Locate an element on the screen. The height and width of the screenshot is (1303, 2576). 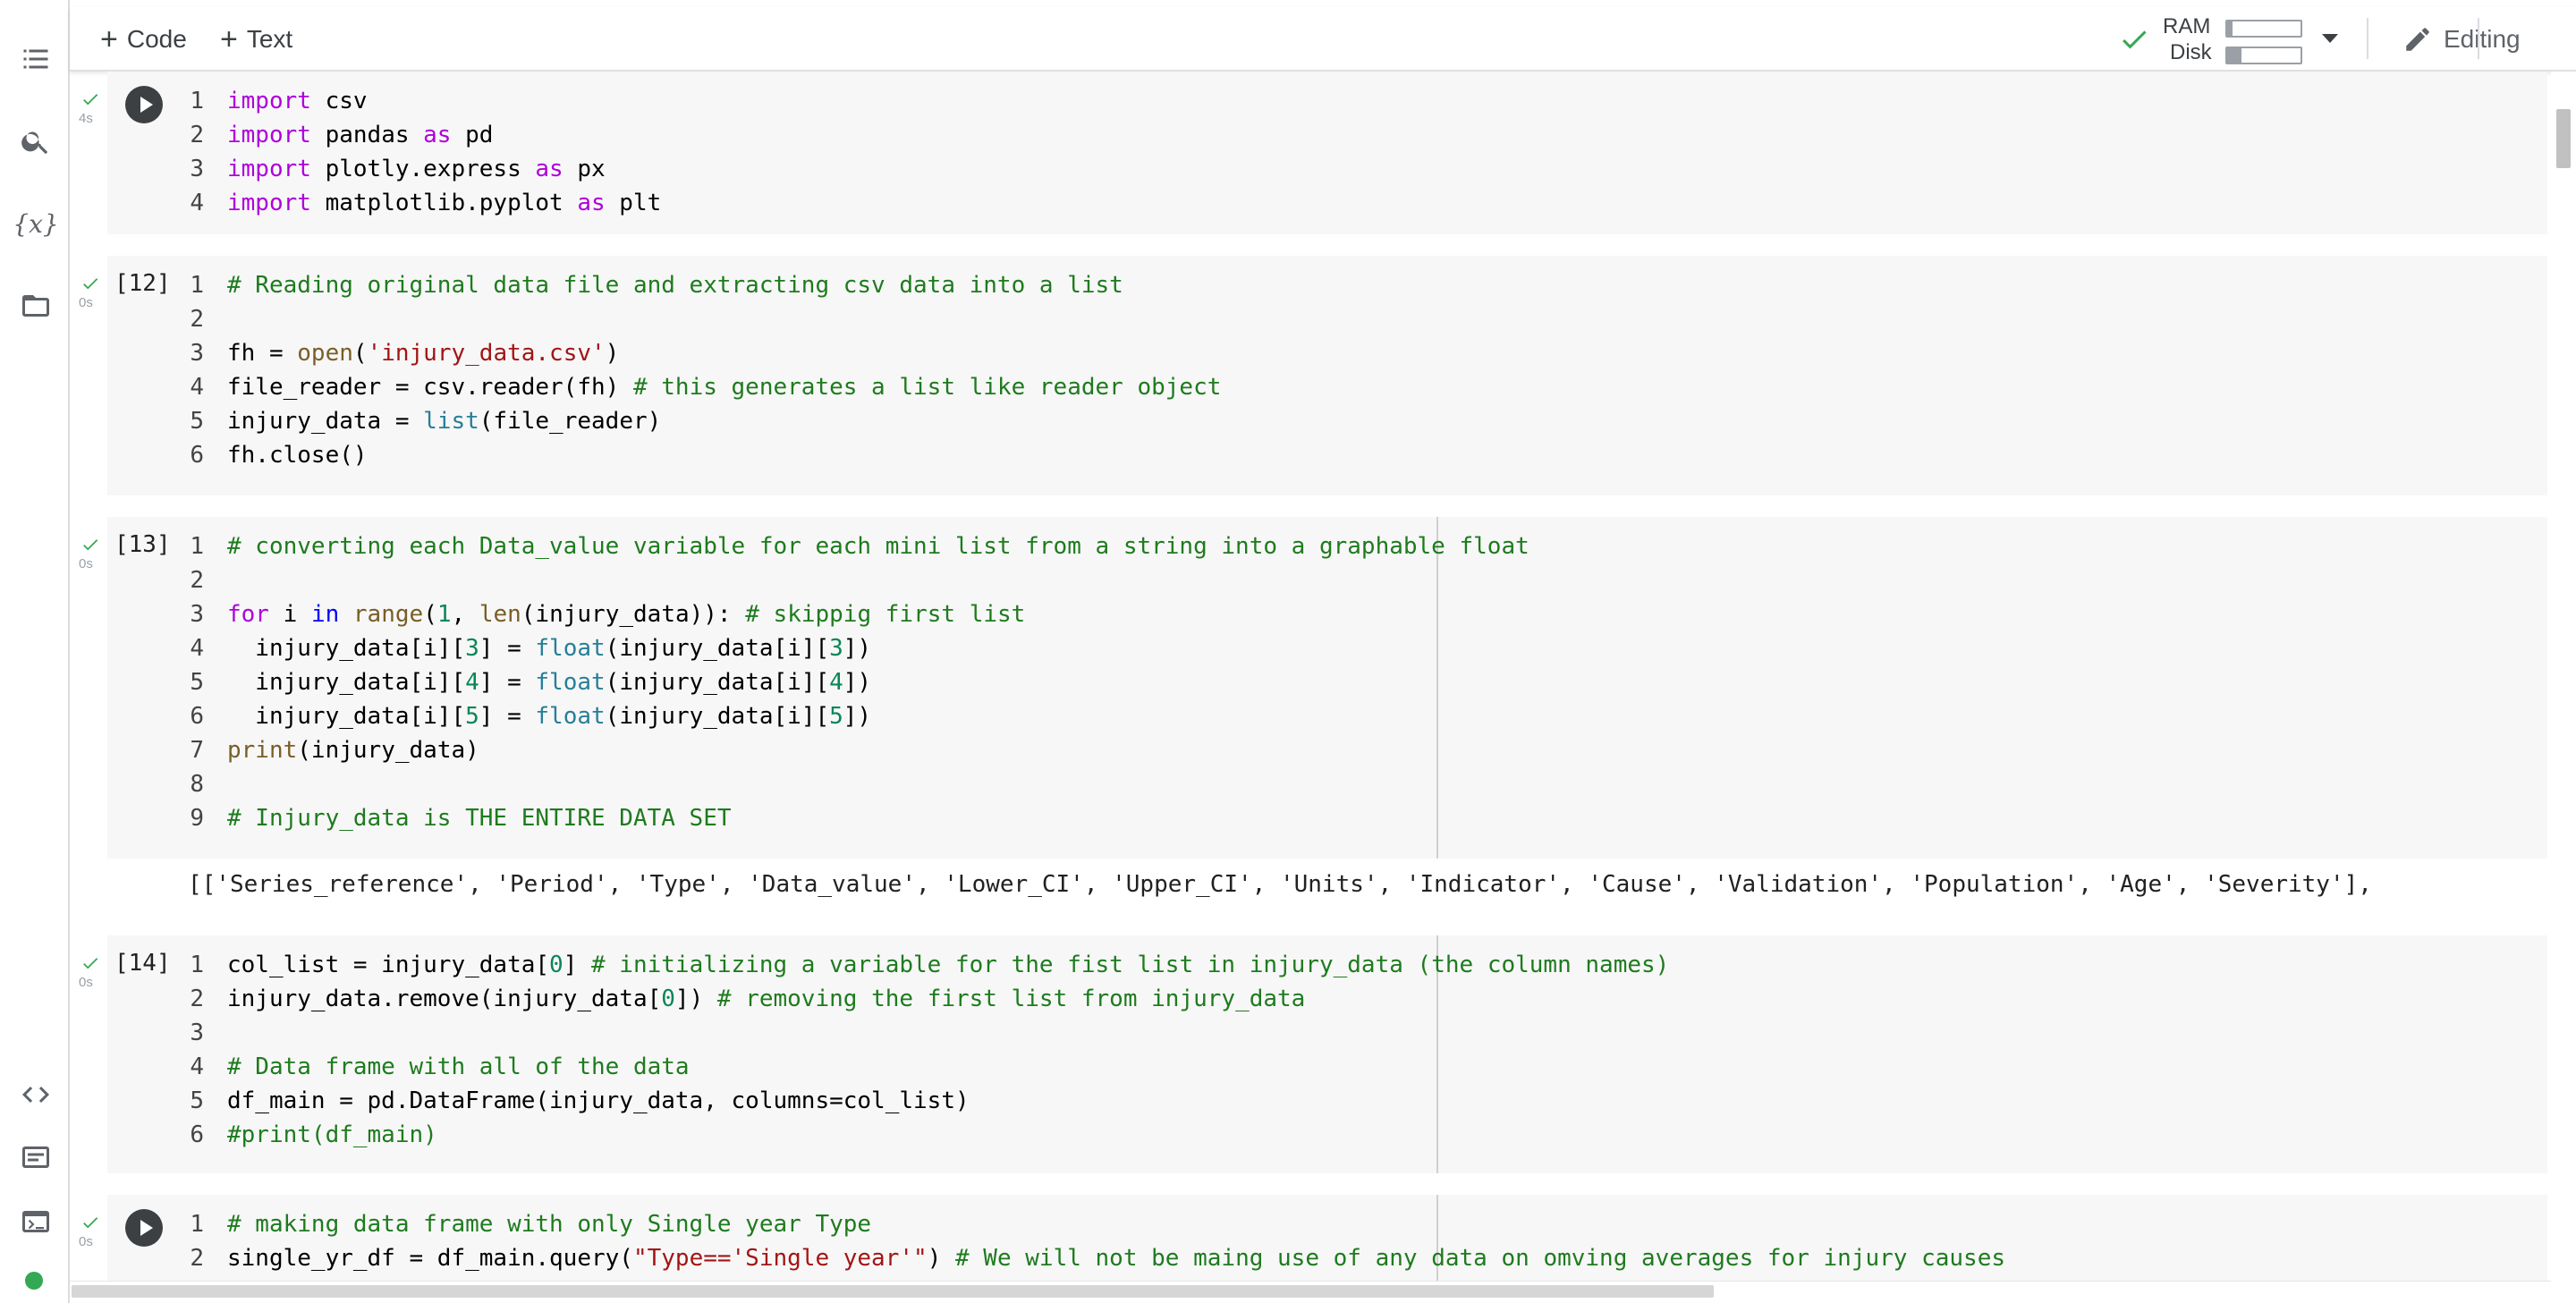
execution-count: [12] is located at coordinates (142, 283).